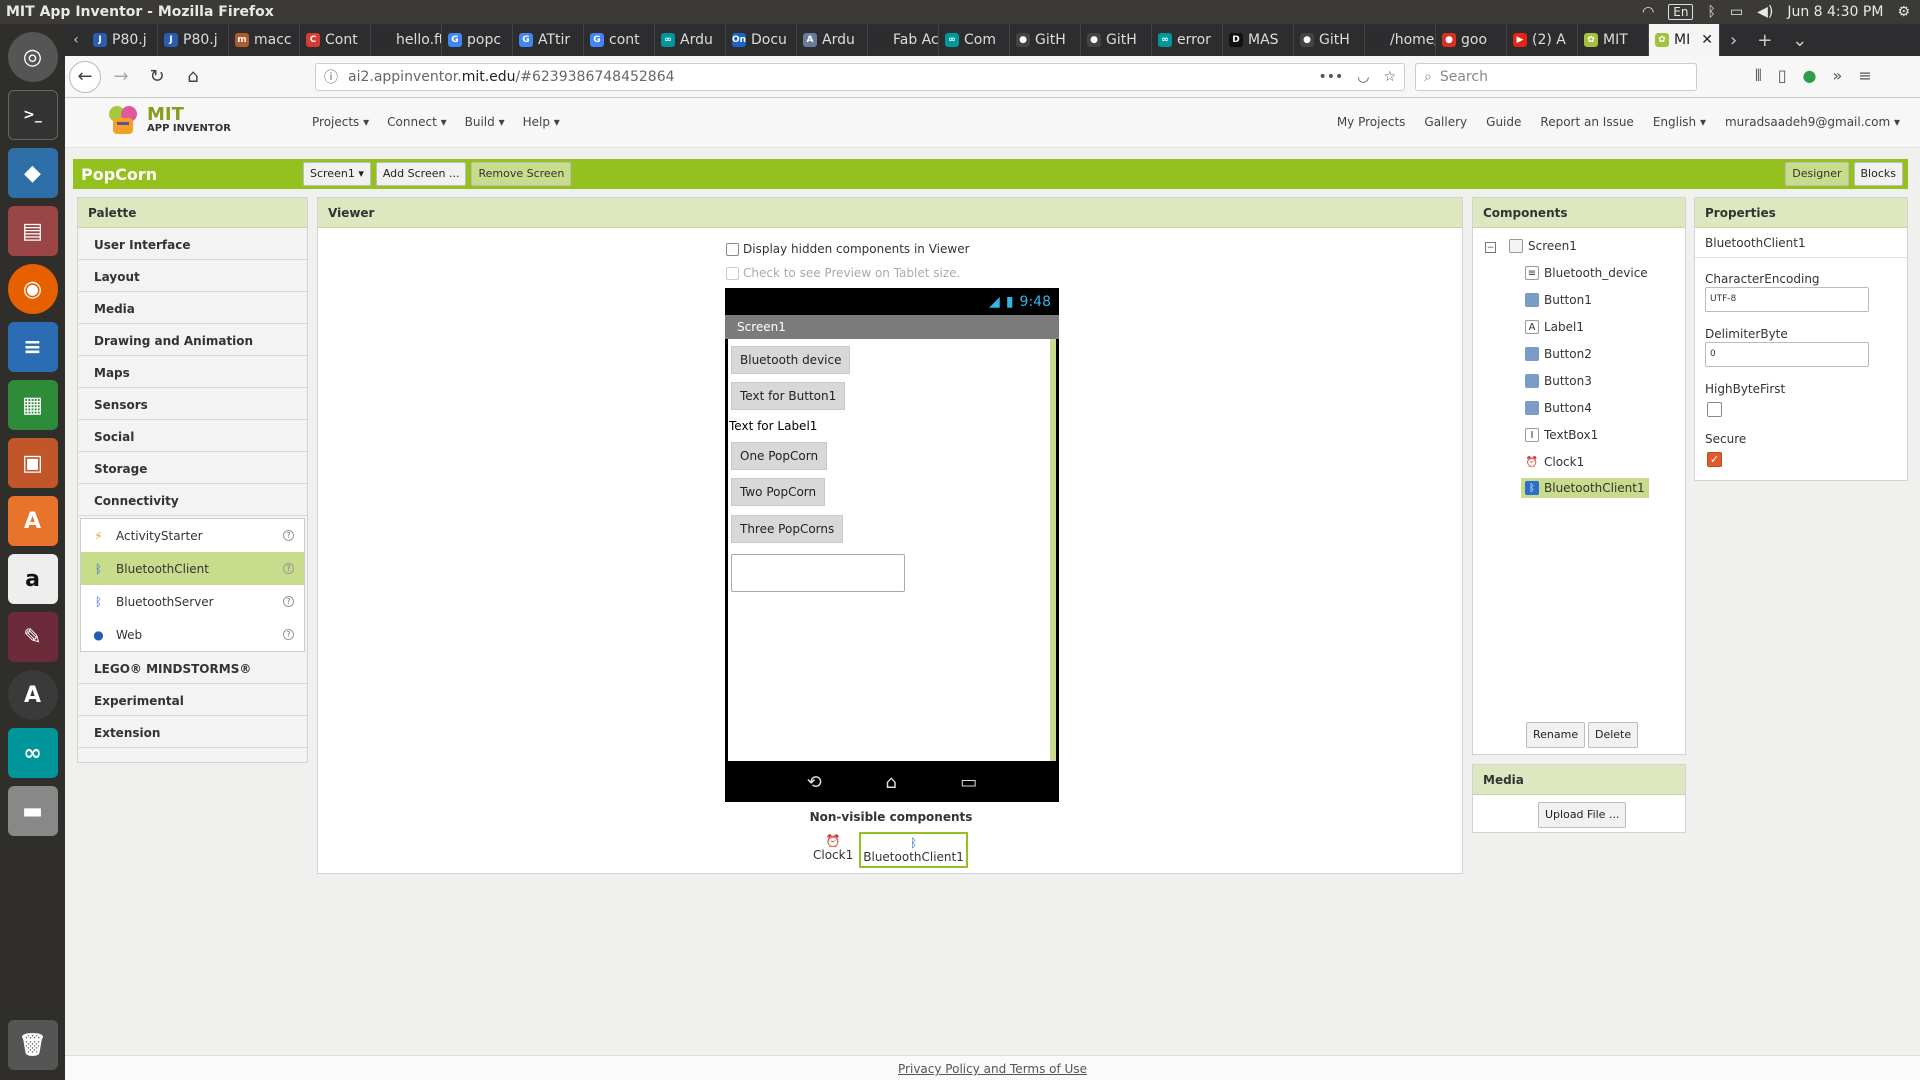 The height and width of the screenshot is (1080, 1920). What do you see at coordinates (192, 373) in the screenshot?
I see `palette-category-maps: Maps` at bounding box center [192, 373].